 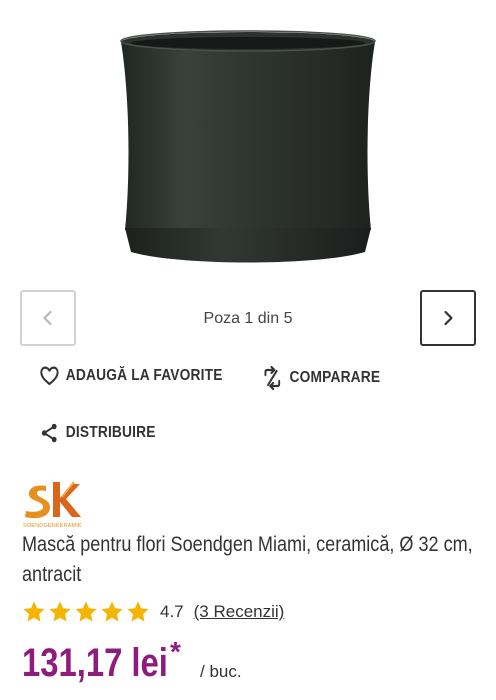 What do you see at coordinates (335, 377) in the screenshot?
I see `compare-label: COMPARARE` at bounding box center [335, 377].